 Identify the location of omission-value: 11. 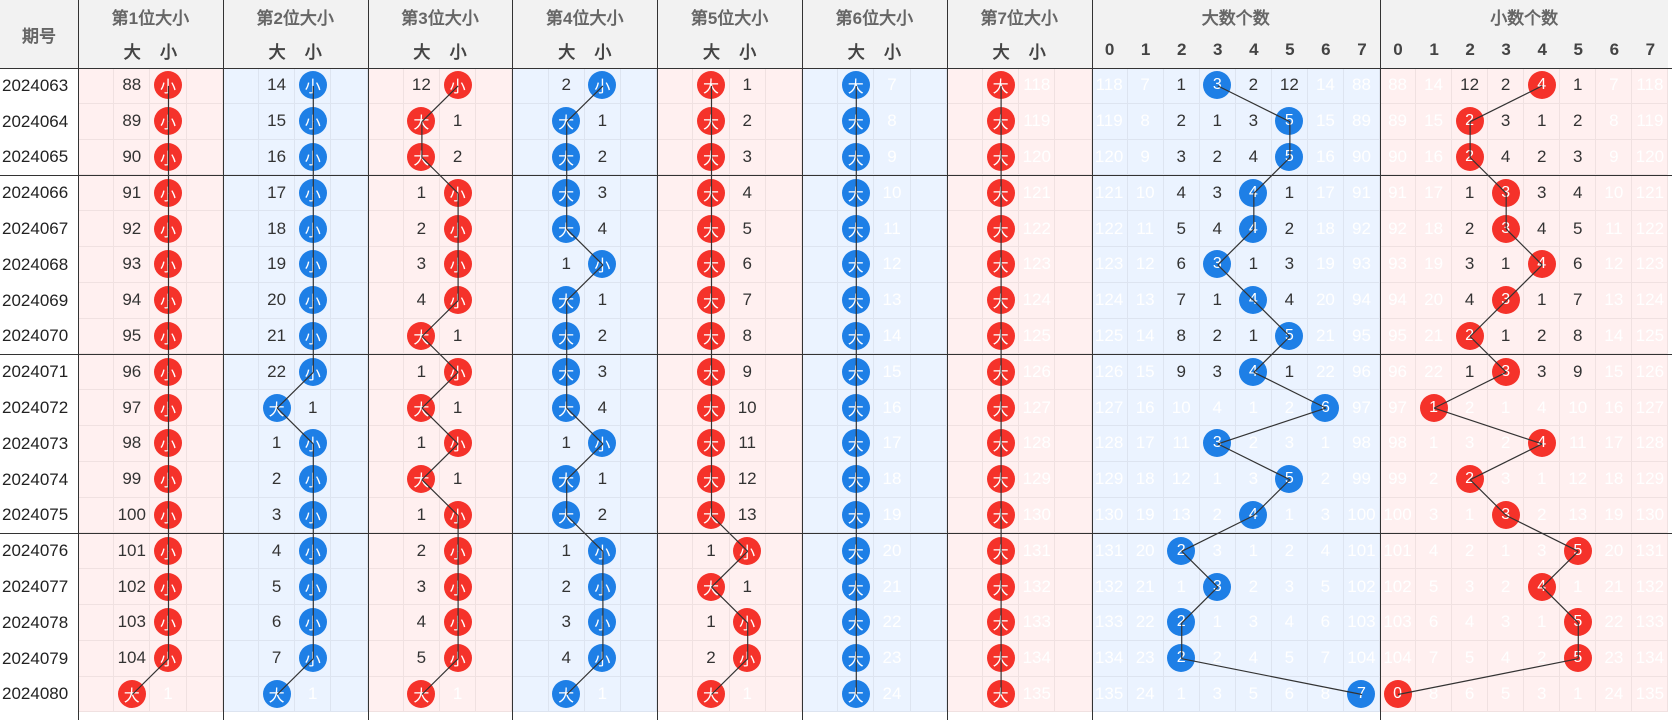
(1613, 228).